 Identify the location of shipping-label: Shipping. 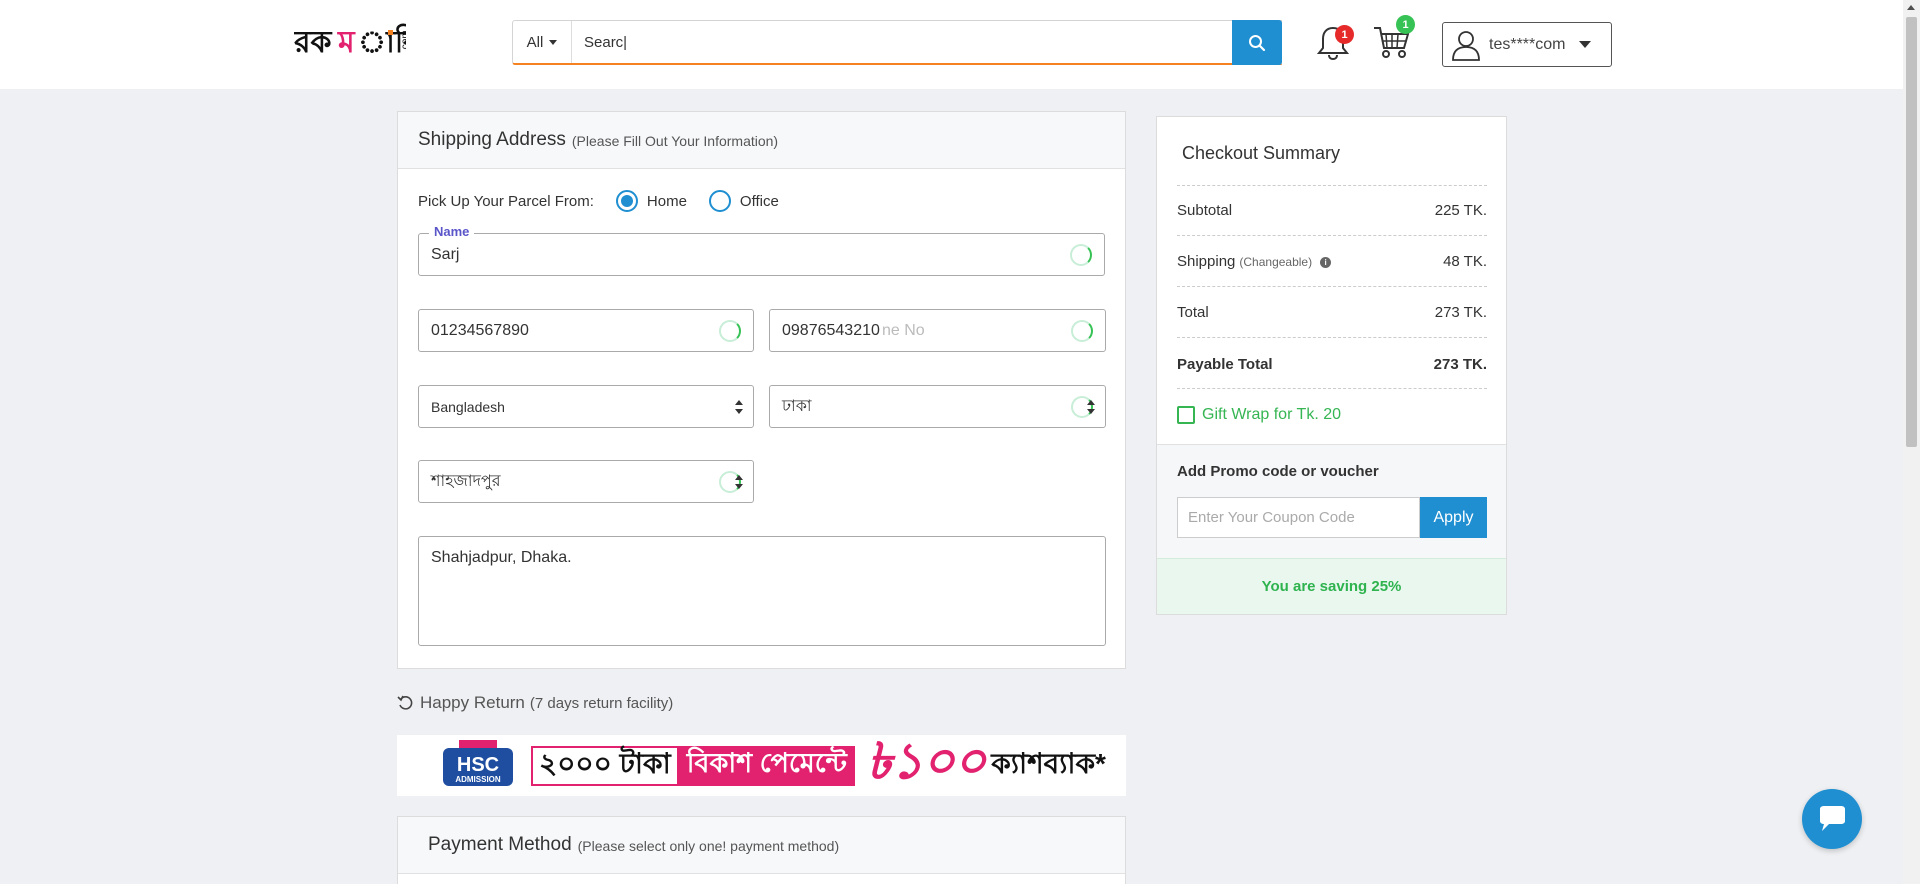
(1206, 261).